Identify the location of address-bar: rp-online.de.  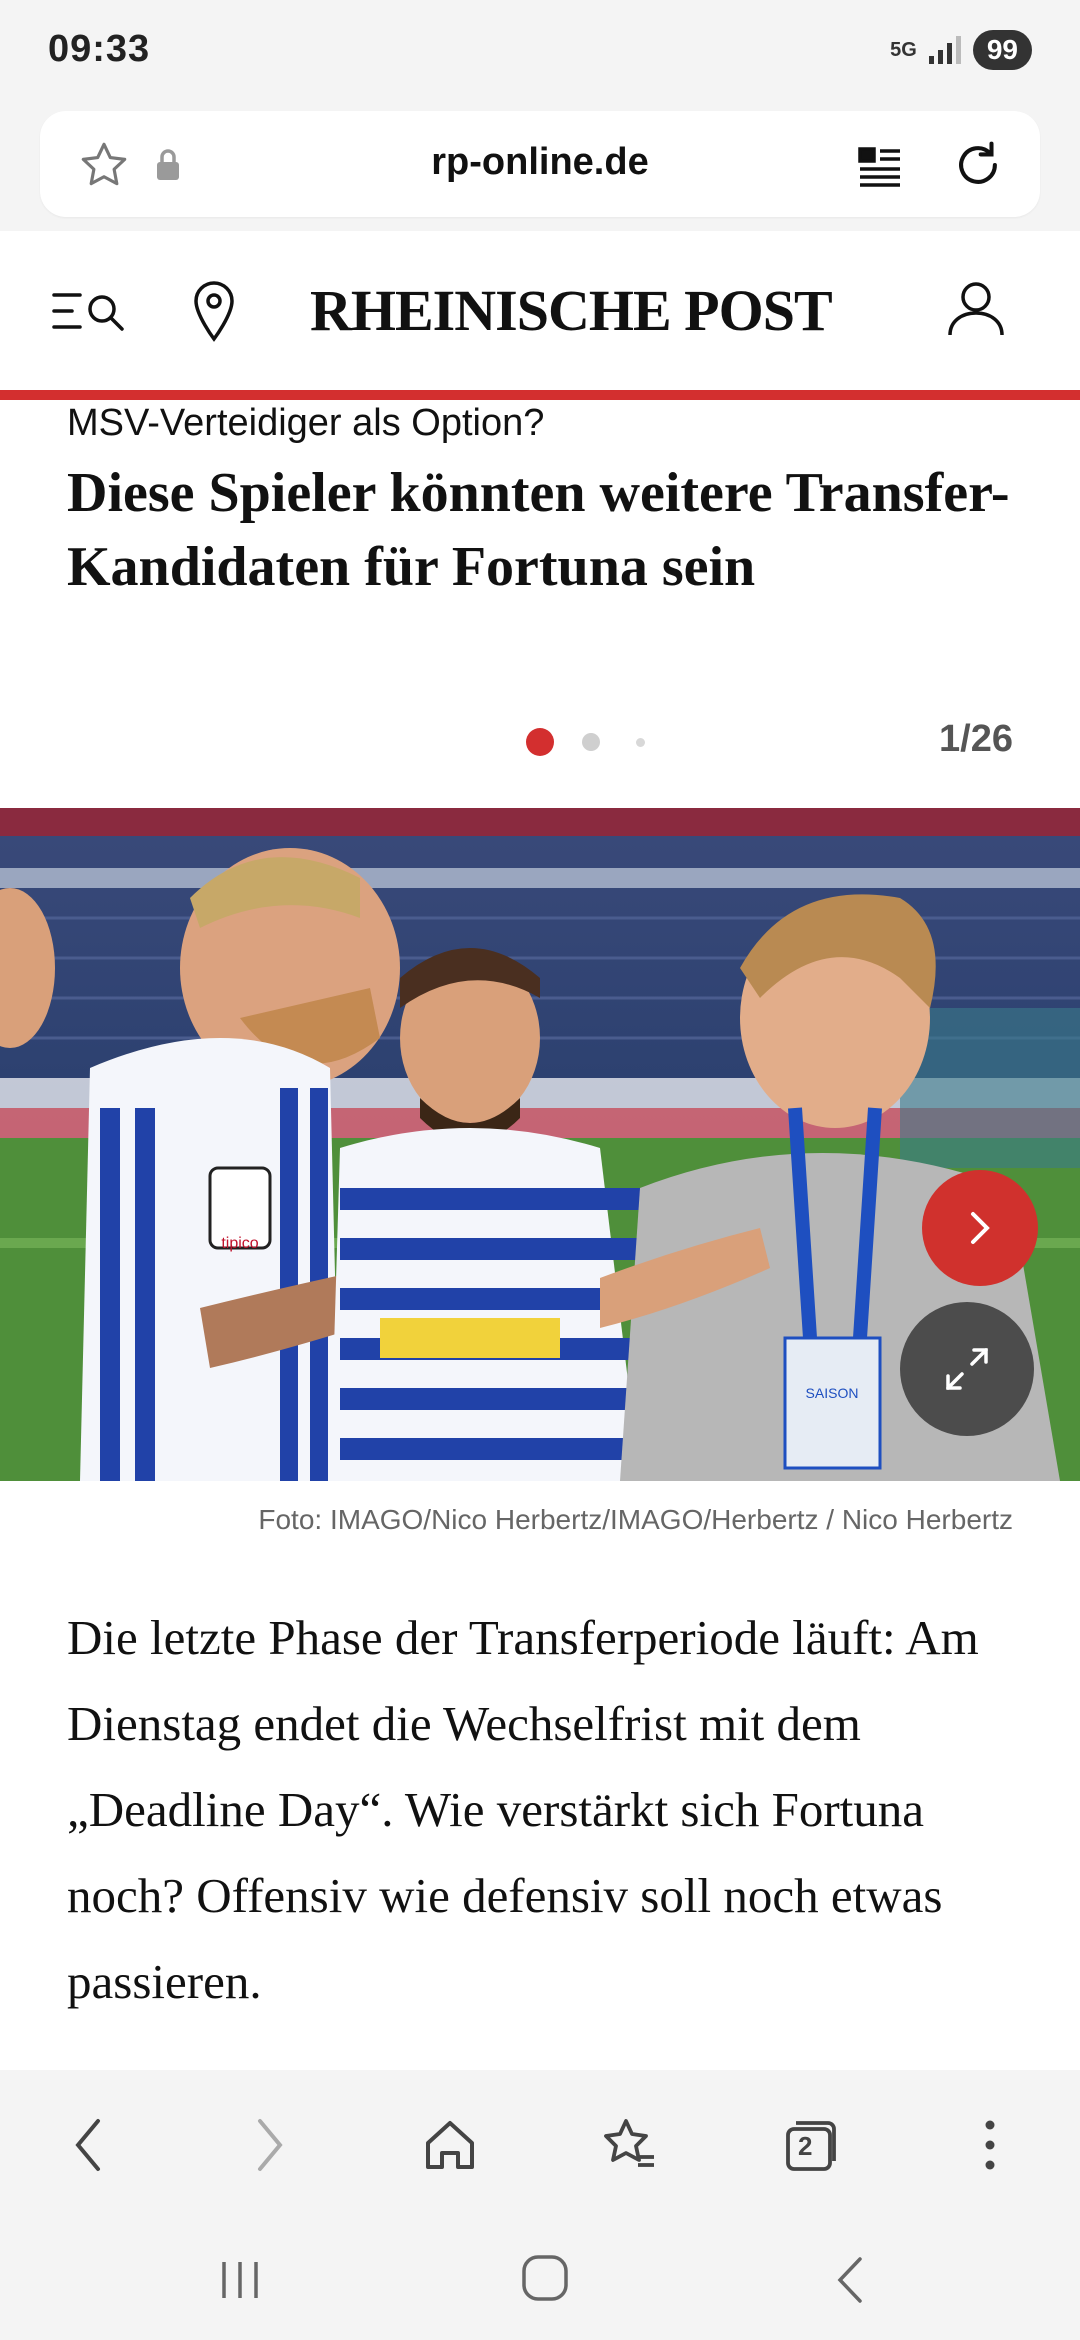
(540, 164).